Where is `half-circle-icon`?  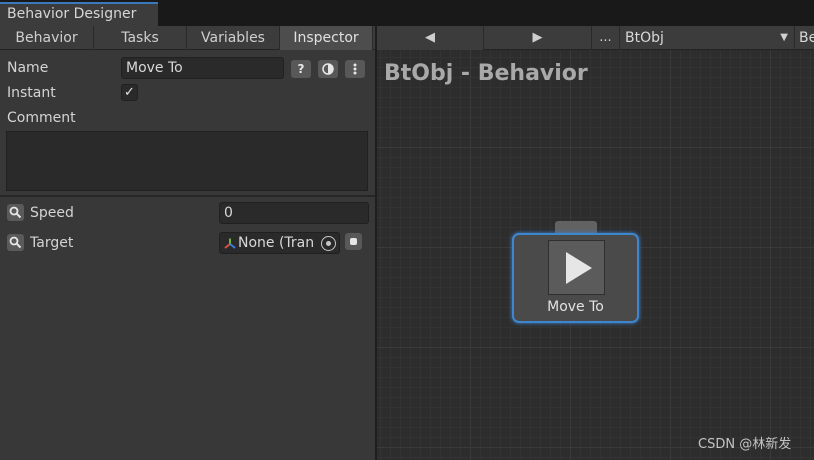
half-circle-icon is located at coordinates (328, 69).